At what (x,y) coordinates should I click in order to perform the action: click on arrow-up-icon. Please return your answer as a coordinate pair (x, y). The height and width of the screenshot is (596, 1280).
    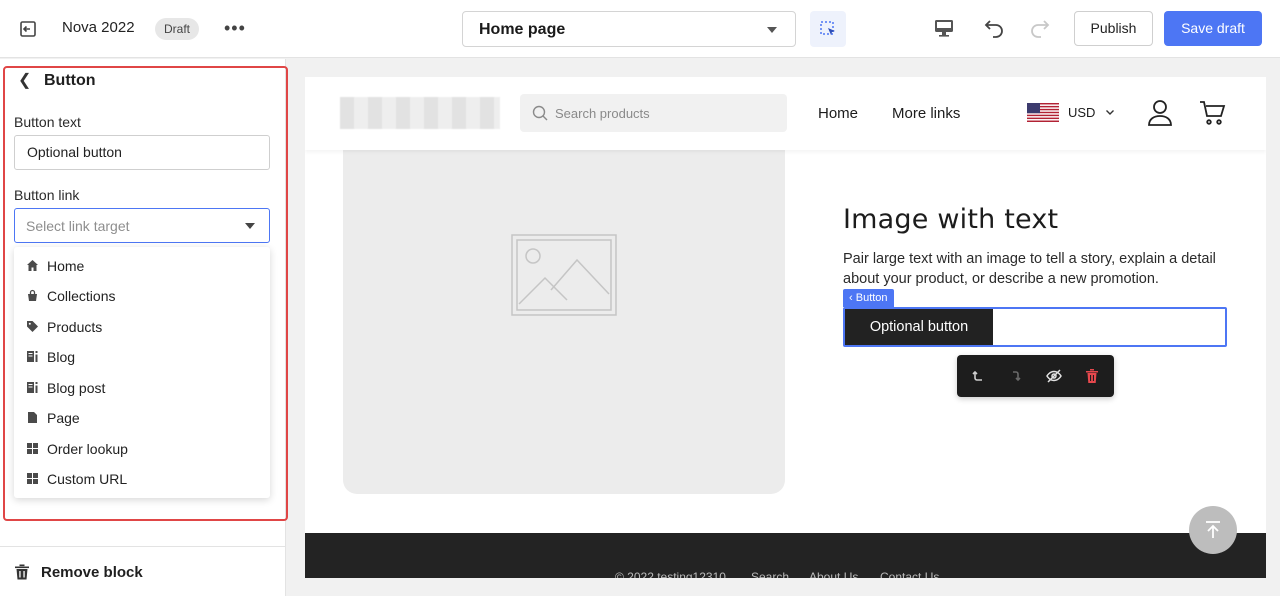
    Looking at the image, I should click on (1213, 529).